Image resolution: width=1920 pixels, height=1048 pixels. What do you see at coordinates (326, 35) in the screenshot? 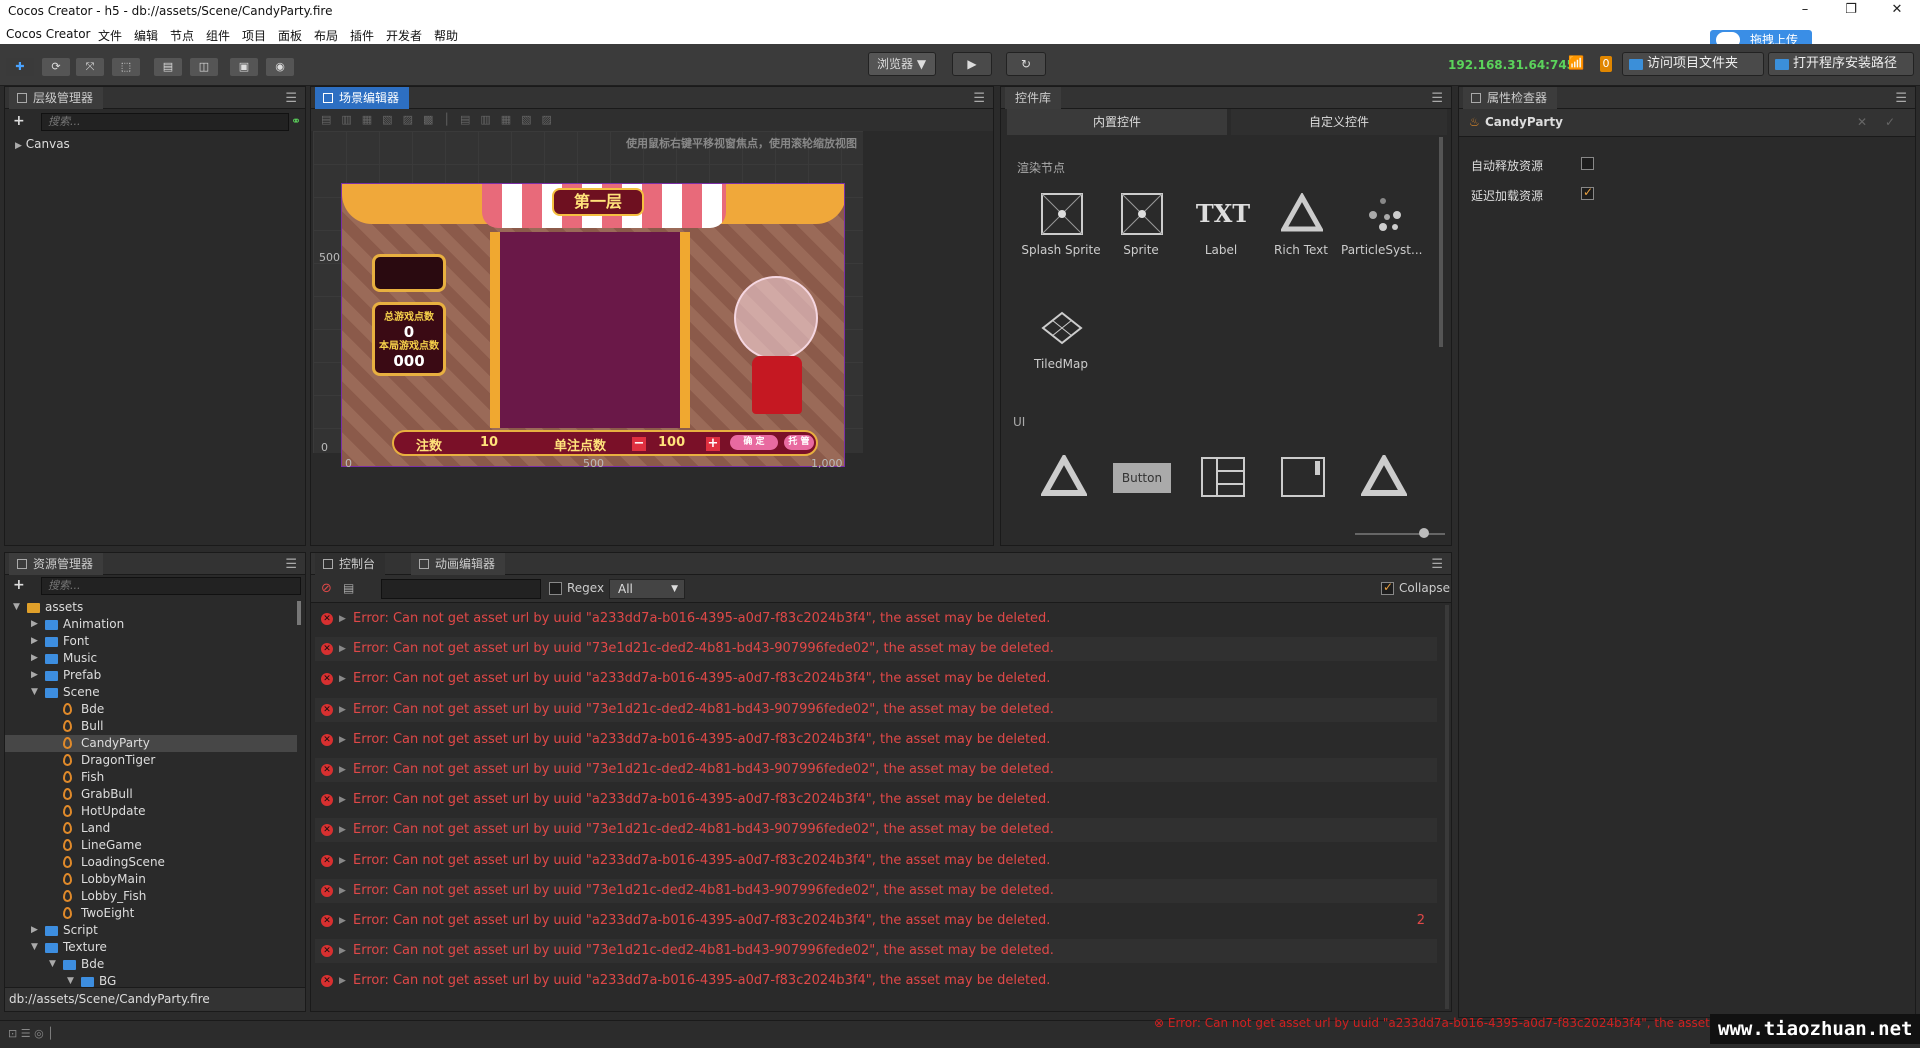
I see `menu-layout: 布局` at bounding box center [326, 35].